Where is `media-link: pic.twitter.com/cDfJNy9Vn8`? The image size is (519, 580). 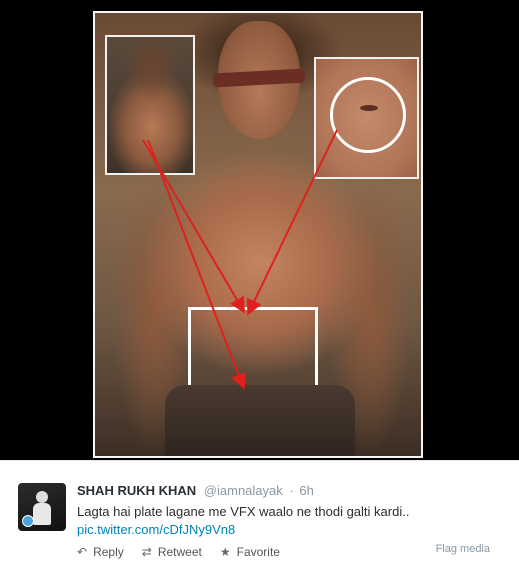 media-link: pic.twitter.com/cDfJNy9Vn8 is located at coordinates (287, 530).